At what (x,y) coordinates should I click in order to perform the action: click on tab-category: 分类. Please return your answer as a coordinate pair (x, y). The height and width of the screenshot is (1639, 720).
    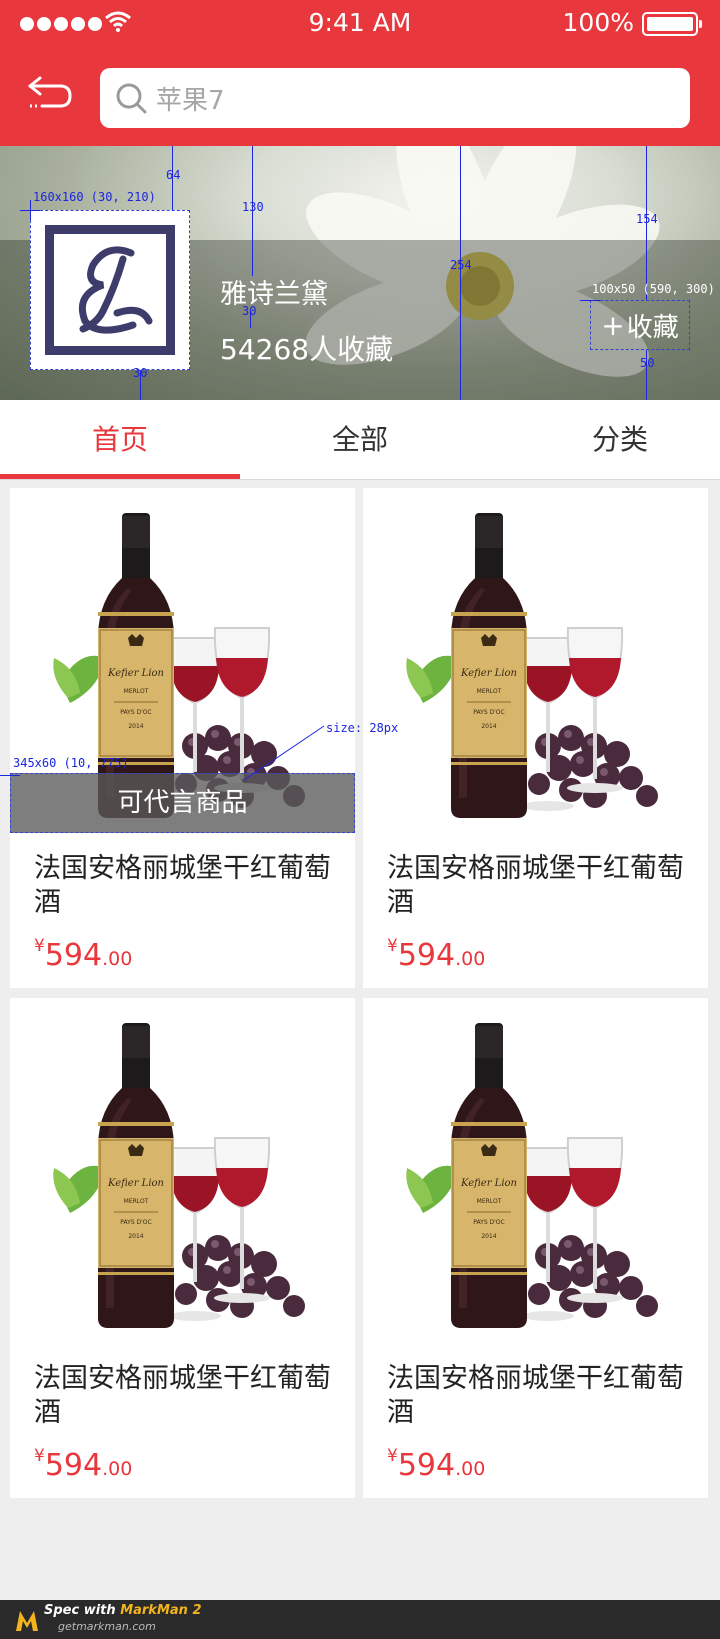
    Looking at the image, I should click on (610, 440).